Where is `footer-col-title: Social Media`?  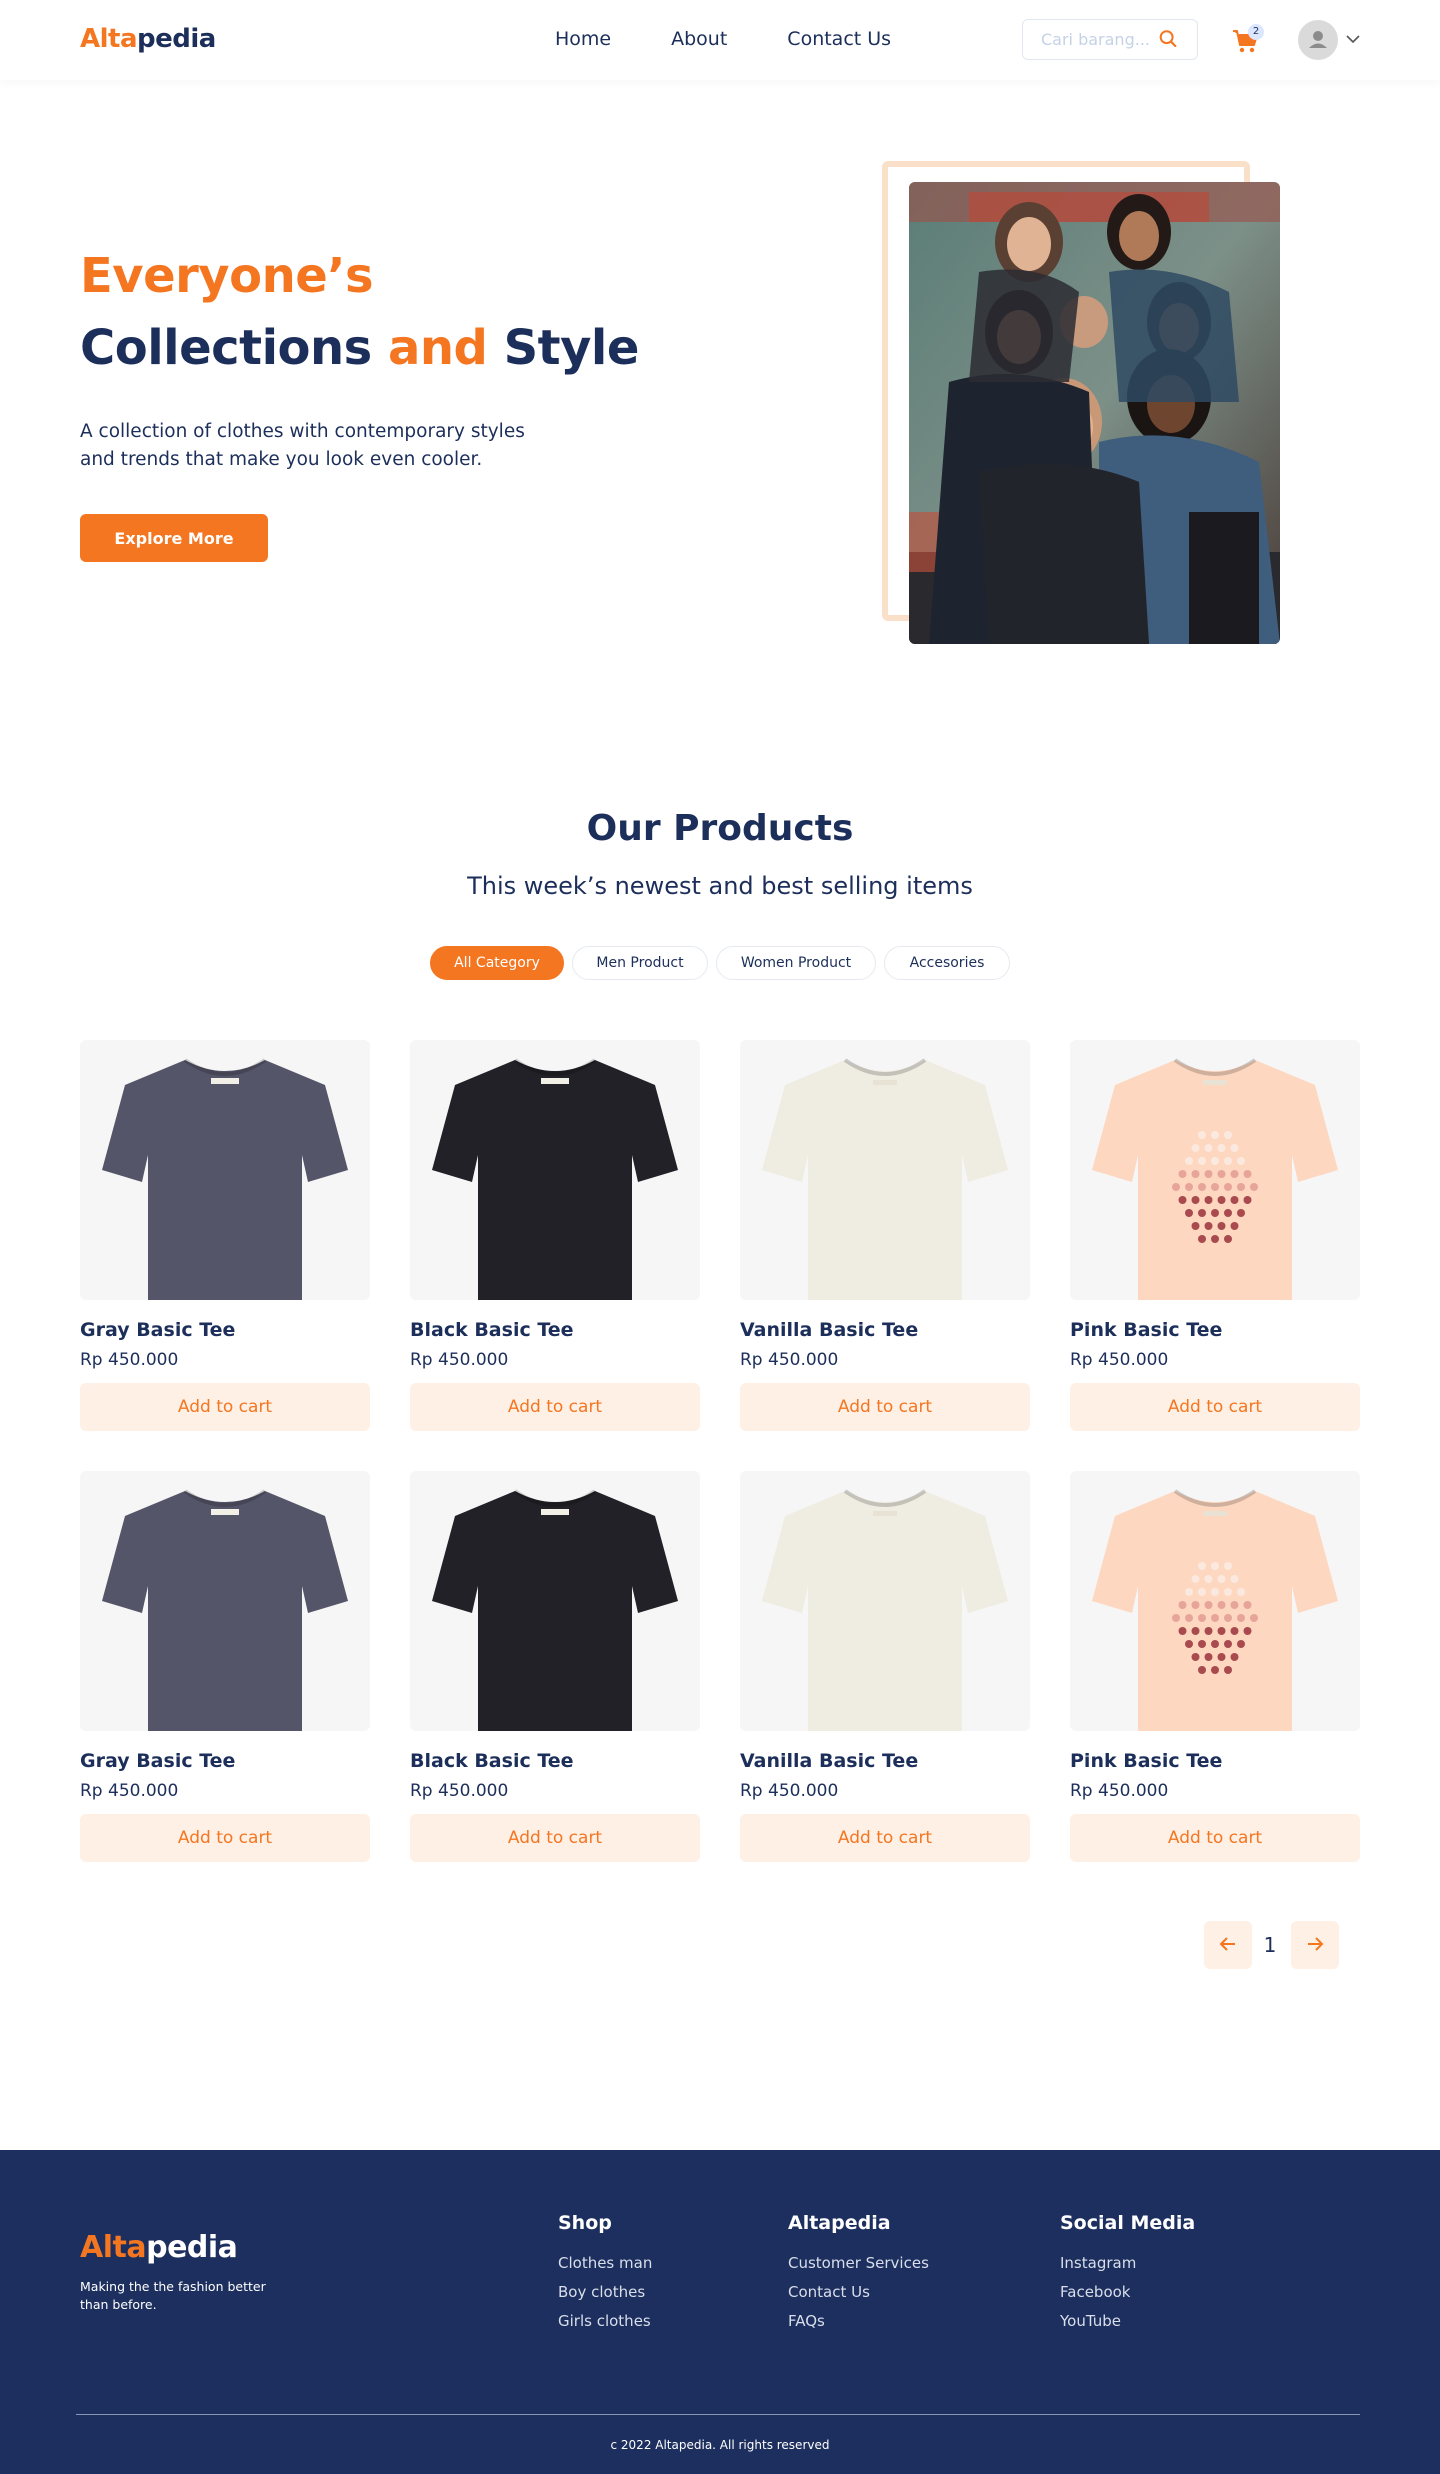 footer-col-title: Social Media is located at coordinates (1128, 2223).